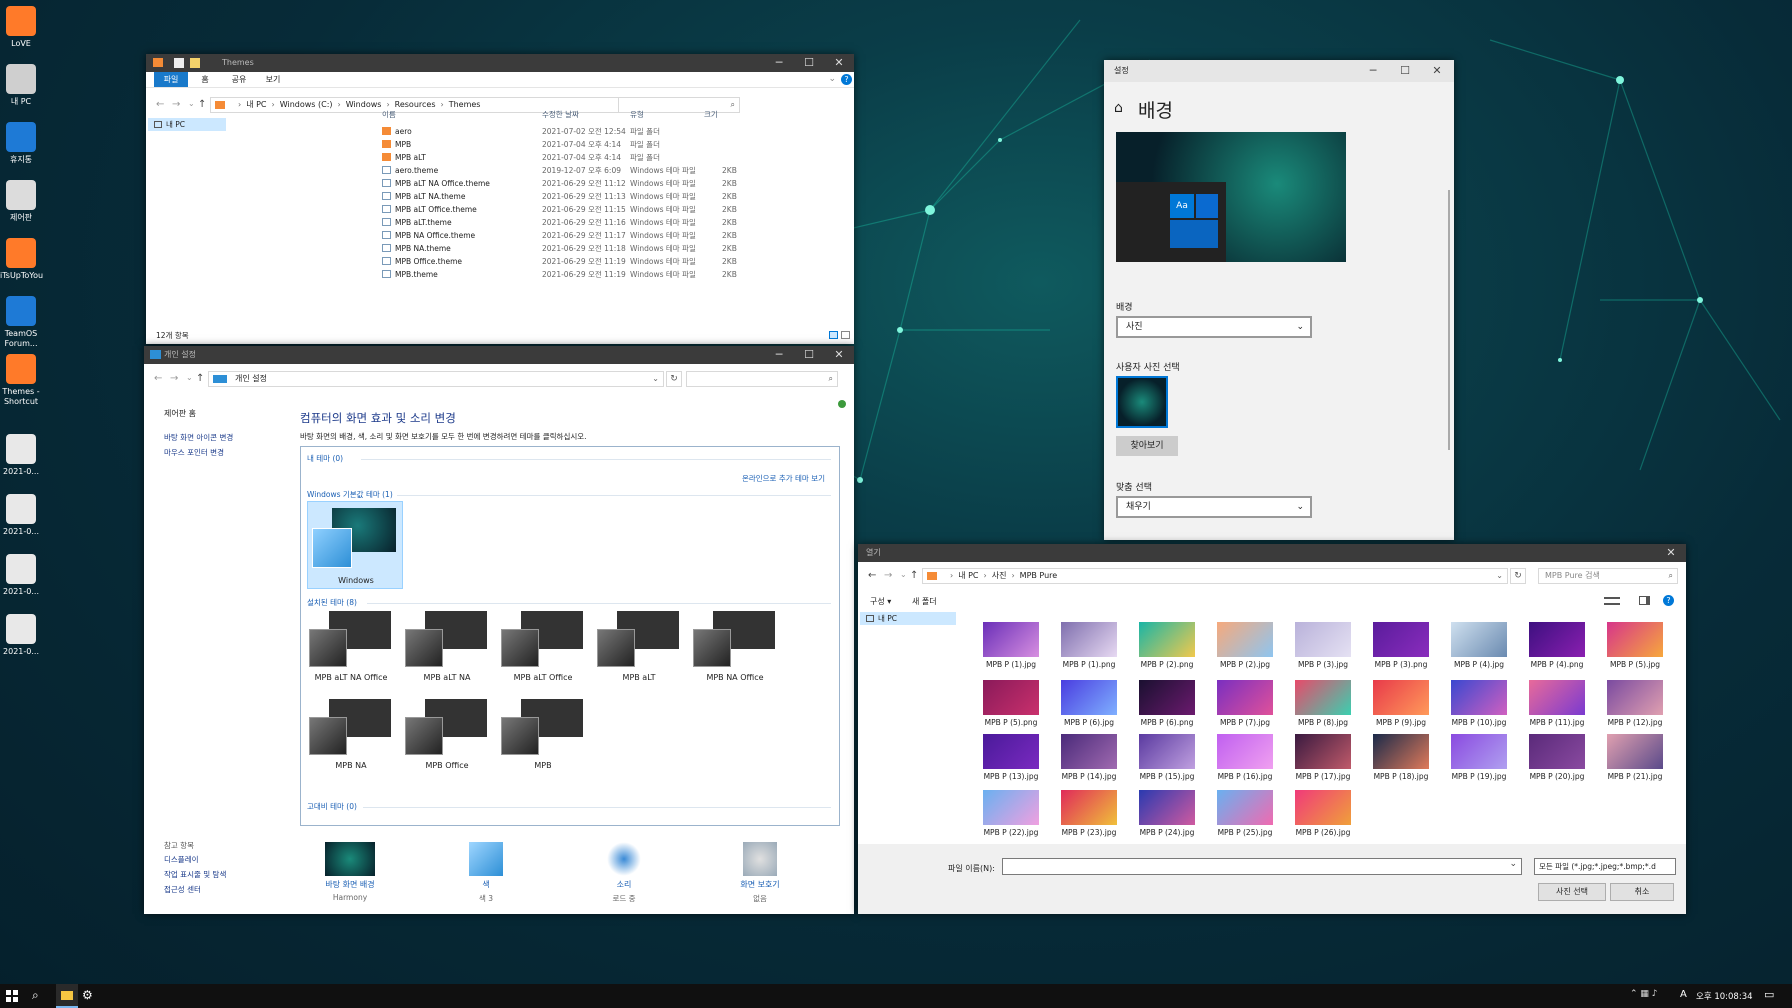 This screenshot has height=1008, width=1792. I want to click on new-folder-icon, so click(195, 63).